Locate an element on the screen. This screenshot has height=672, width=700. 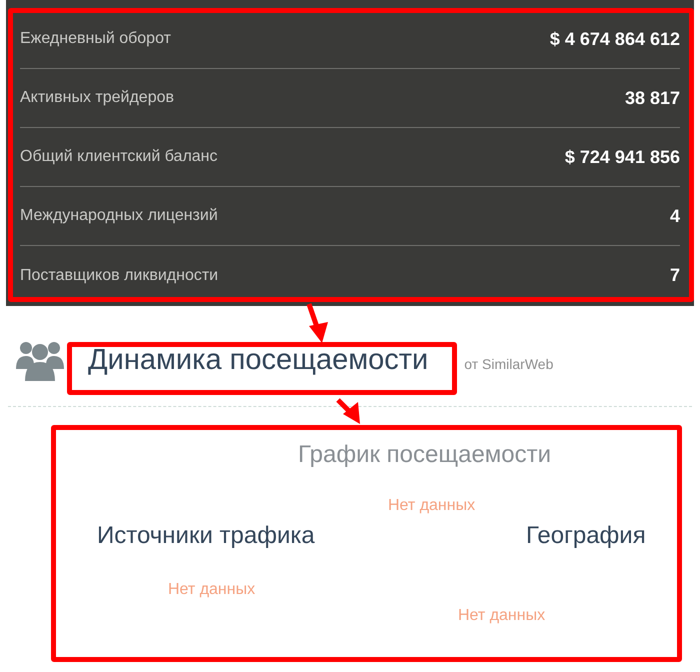
widget-title: География is located at coordinates (586, 536).